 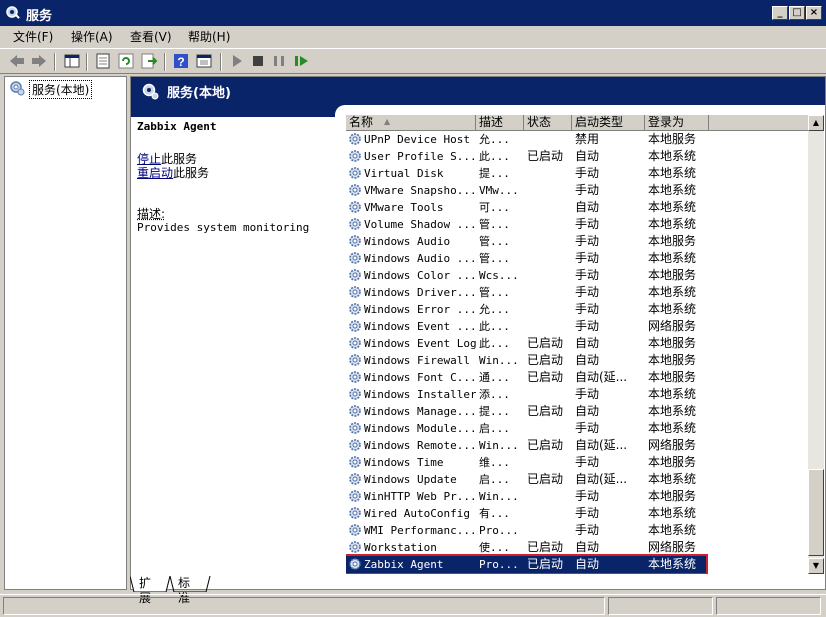 I want to click on table-row: Windows Font C... 通... 已启动 自动(延... 本地服务, so click(x=526, y=377).